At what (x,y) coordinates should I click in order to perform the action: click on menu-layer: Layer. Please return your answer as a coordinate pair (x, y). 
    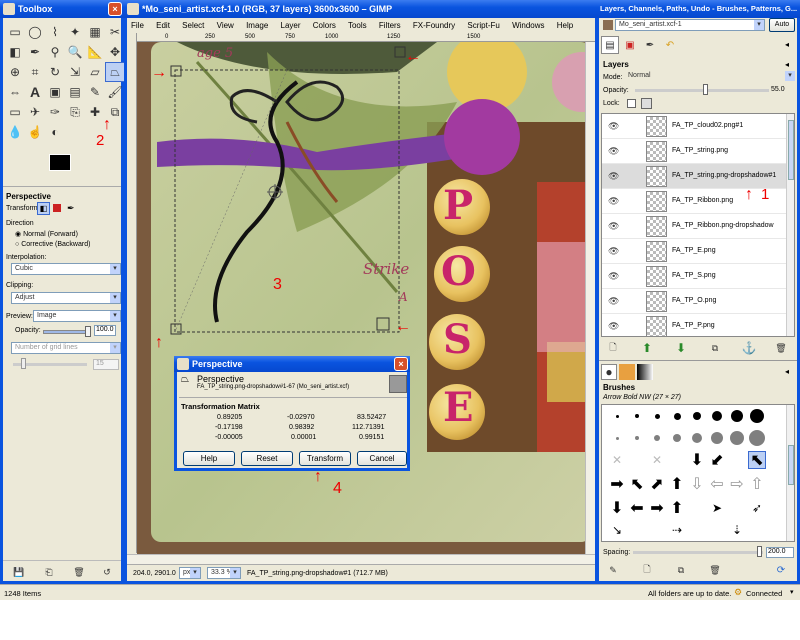
    Looking at the image, I should click on (291, 25).